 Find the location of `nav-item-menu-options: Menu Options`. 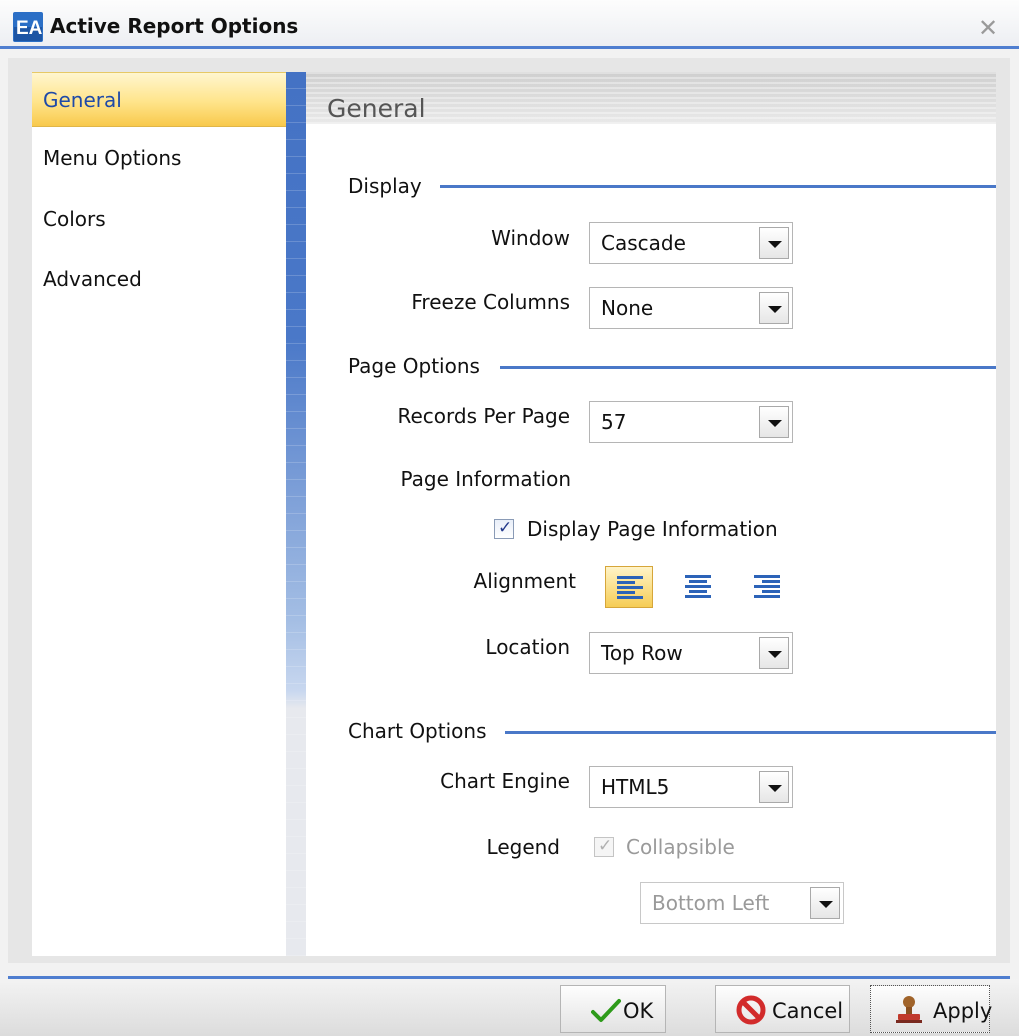

nav-item-menu-options: Menu Options is located at coordinates (159, 158).